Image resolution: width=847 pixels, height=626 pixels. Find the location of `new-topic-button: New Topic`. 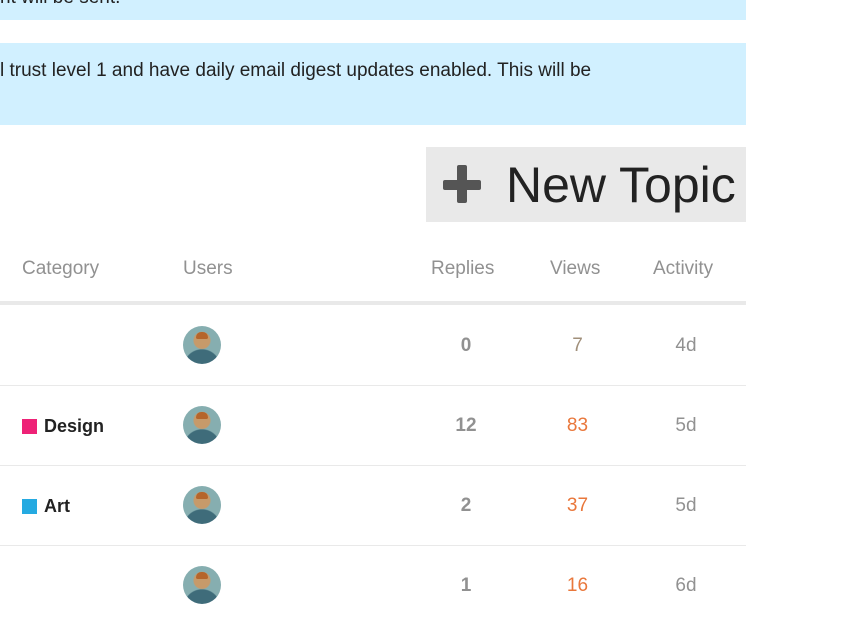

new-topic-button: New Topic is located at coordinates (586, 184).